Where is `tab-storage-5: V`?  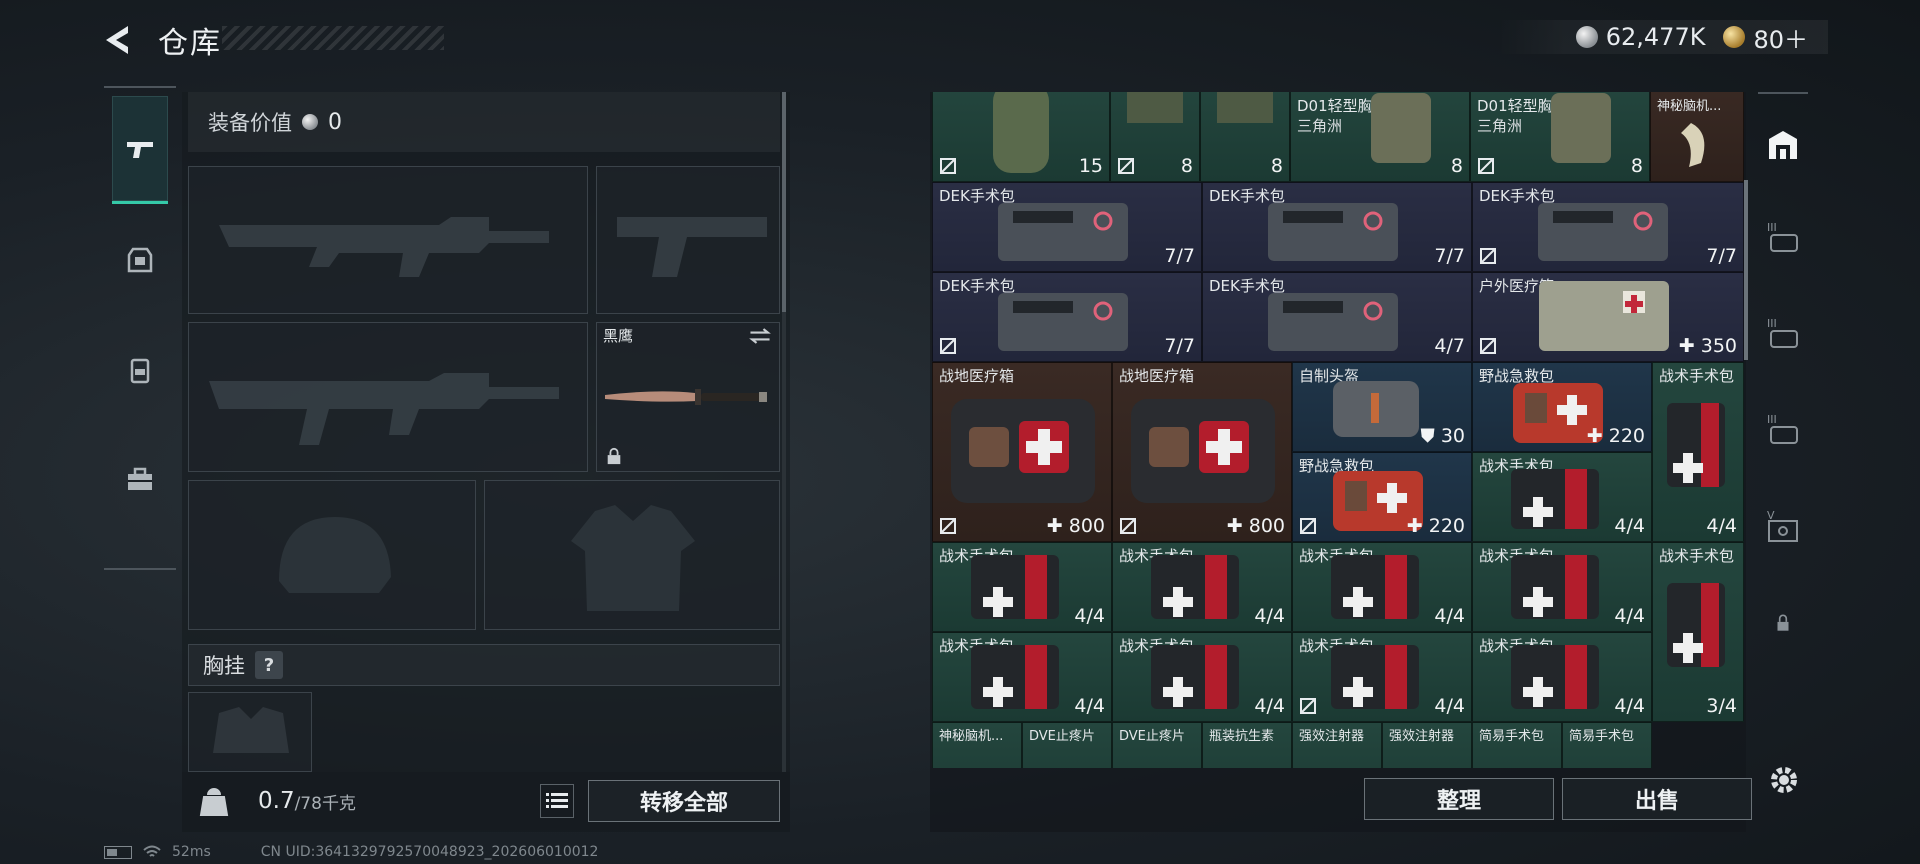
tab-storage-5: V is located at coordinates (1783, 525).